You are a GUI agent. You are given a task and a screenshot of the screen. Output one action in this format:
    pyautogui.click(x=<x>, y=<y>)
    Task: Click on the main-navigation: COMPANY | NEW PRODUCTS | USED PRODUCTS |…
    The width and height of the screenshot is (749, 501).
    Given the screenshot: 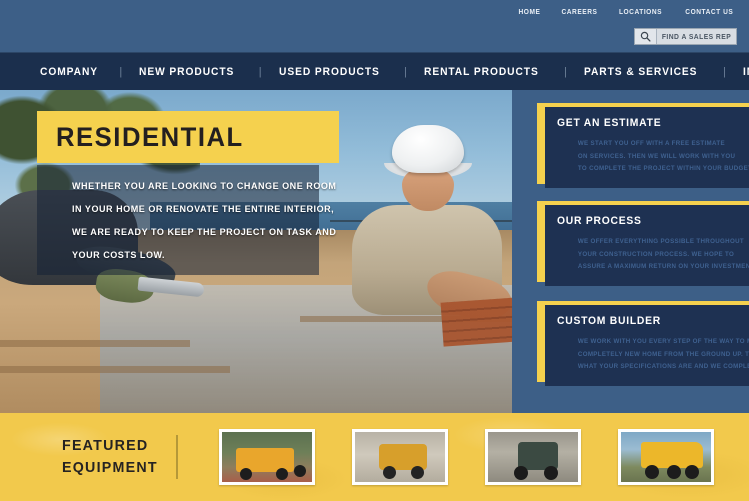 What is the action you would take?
    pyautogui.click(x=374, y=71)
    